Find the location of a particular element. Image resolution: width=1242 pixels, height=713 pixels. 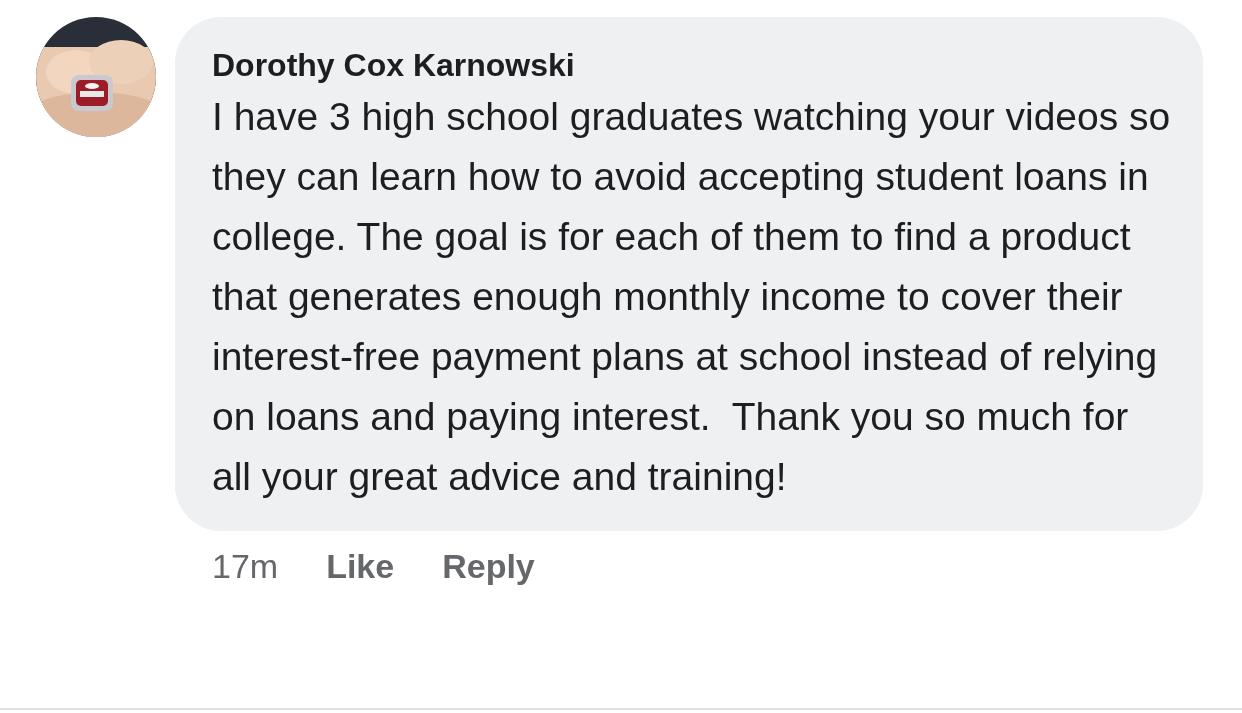

action-link: Reply is located at coordinates (488, 566).